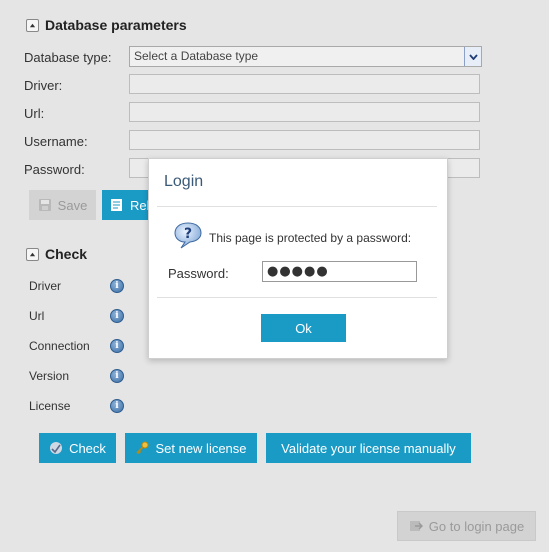 The height and width of the screenshot is (552, 549). Describe the element at coordinates (142, 448) in the screenshot. I see `key-icon` at that location.